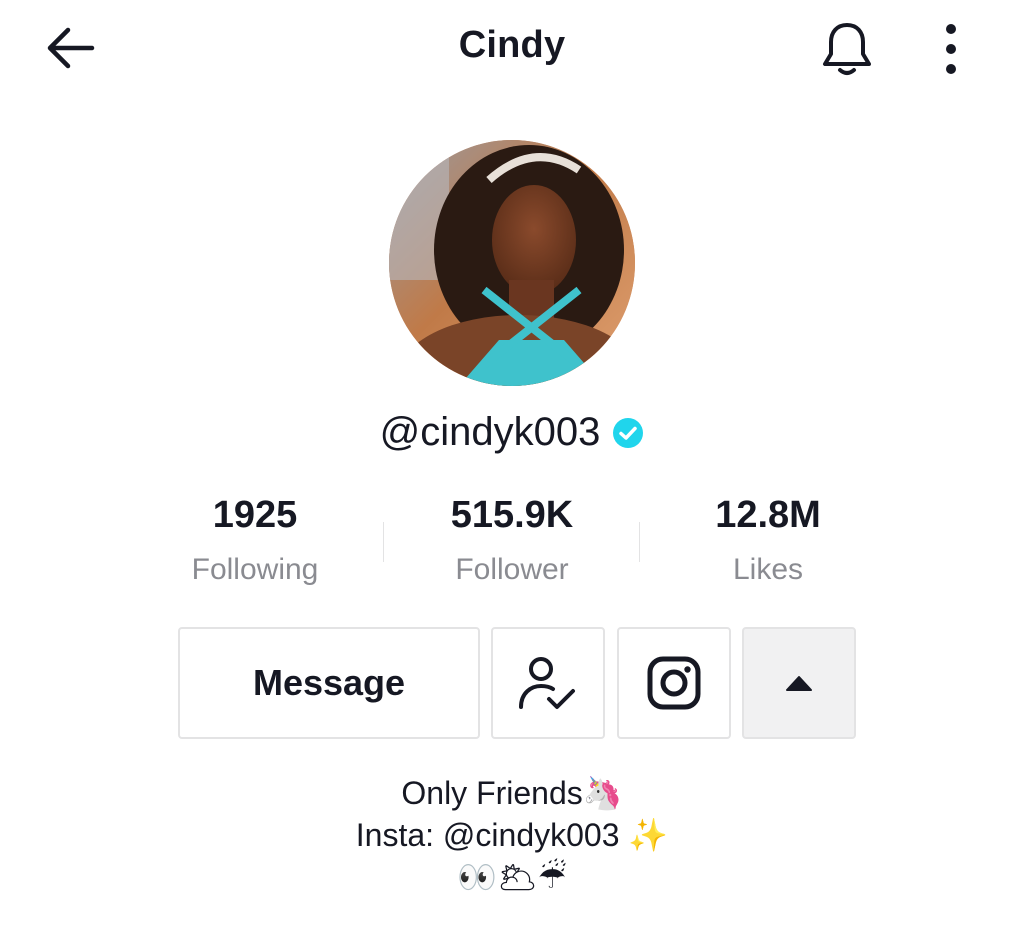 This screenshot has height=928, width=1024. I want to click on stat-likes: 12.8M Likes, so click(768, 540).